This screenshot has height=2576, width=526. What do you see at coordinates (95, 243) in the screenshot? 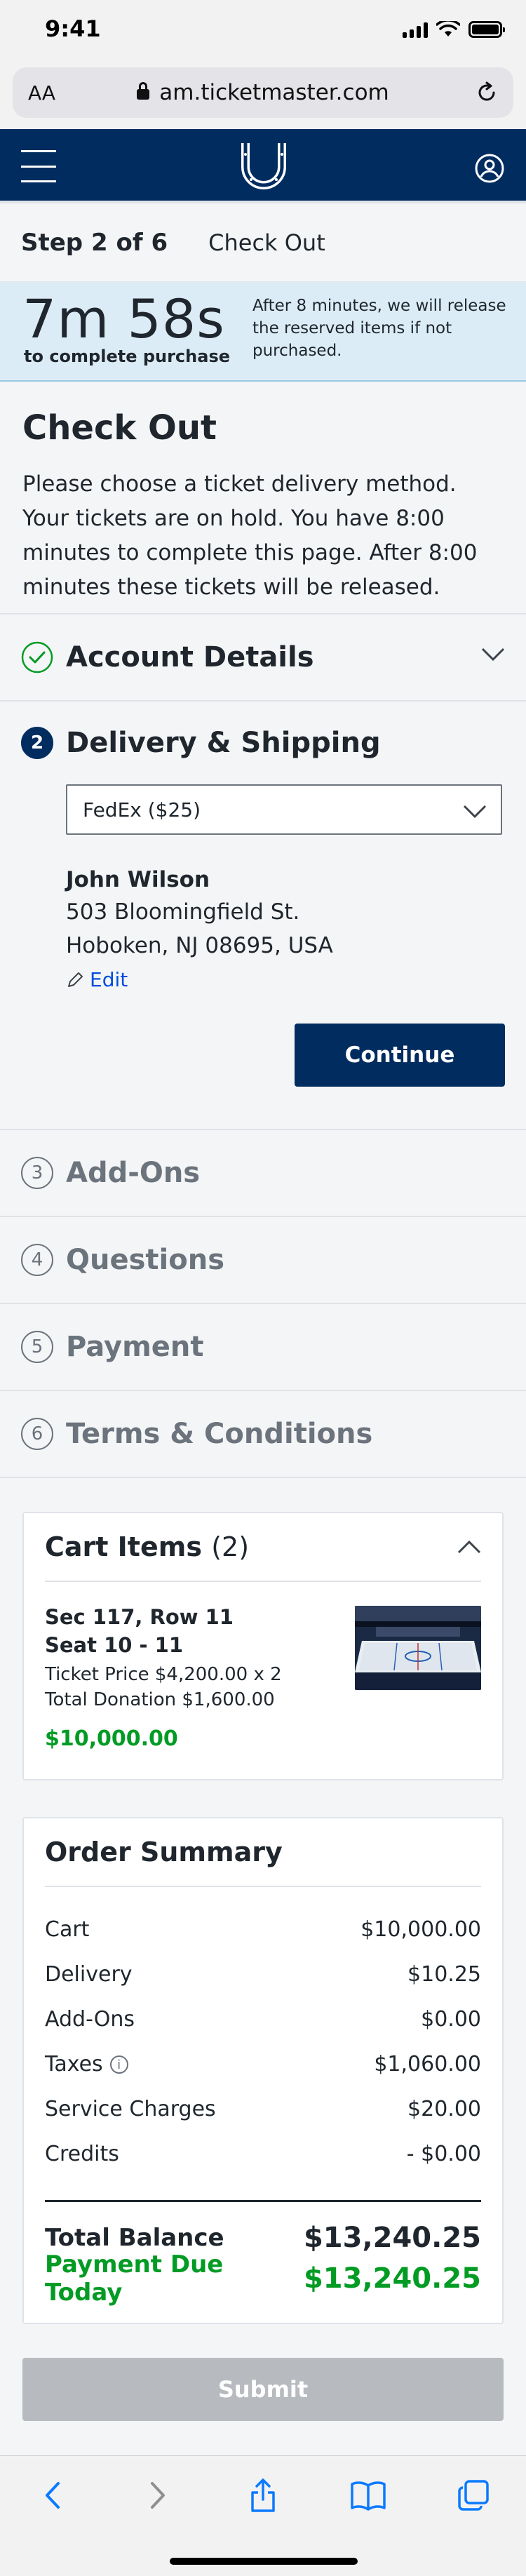
I see `step-progress: Step 2 of 6` at bounding box center [95, 243].